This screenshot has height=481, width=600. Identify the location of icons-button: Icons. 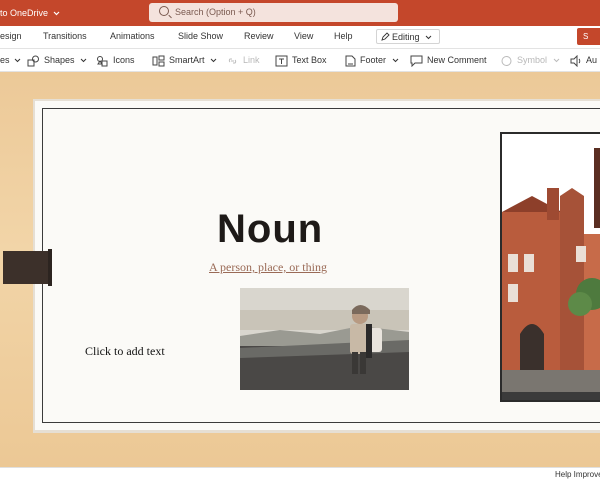
(115, 60).